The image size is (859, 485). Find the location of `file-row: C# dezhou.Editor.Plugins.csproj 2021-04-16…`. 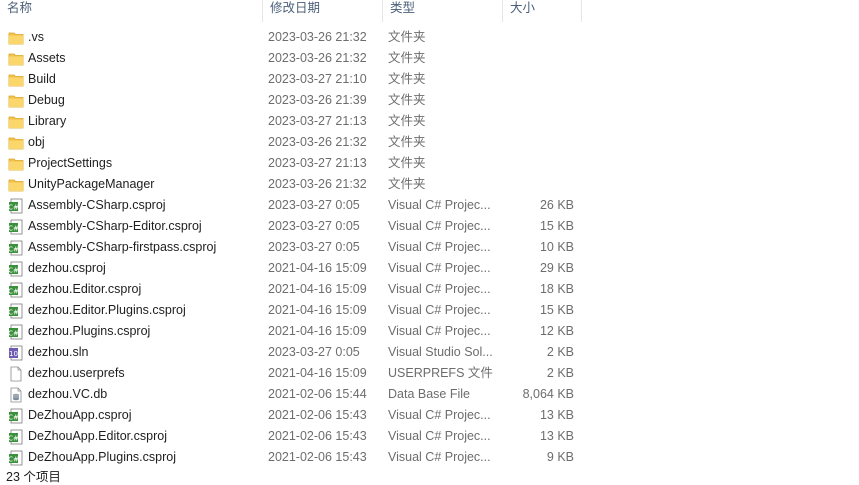

file-row: C# dezhou.Editor.Plugins.csproj 2021-04-16… is located at coordinates (429, 310).